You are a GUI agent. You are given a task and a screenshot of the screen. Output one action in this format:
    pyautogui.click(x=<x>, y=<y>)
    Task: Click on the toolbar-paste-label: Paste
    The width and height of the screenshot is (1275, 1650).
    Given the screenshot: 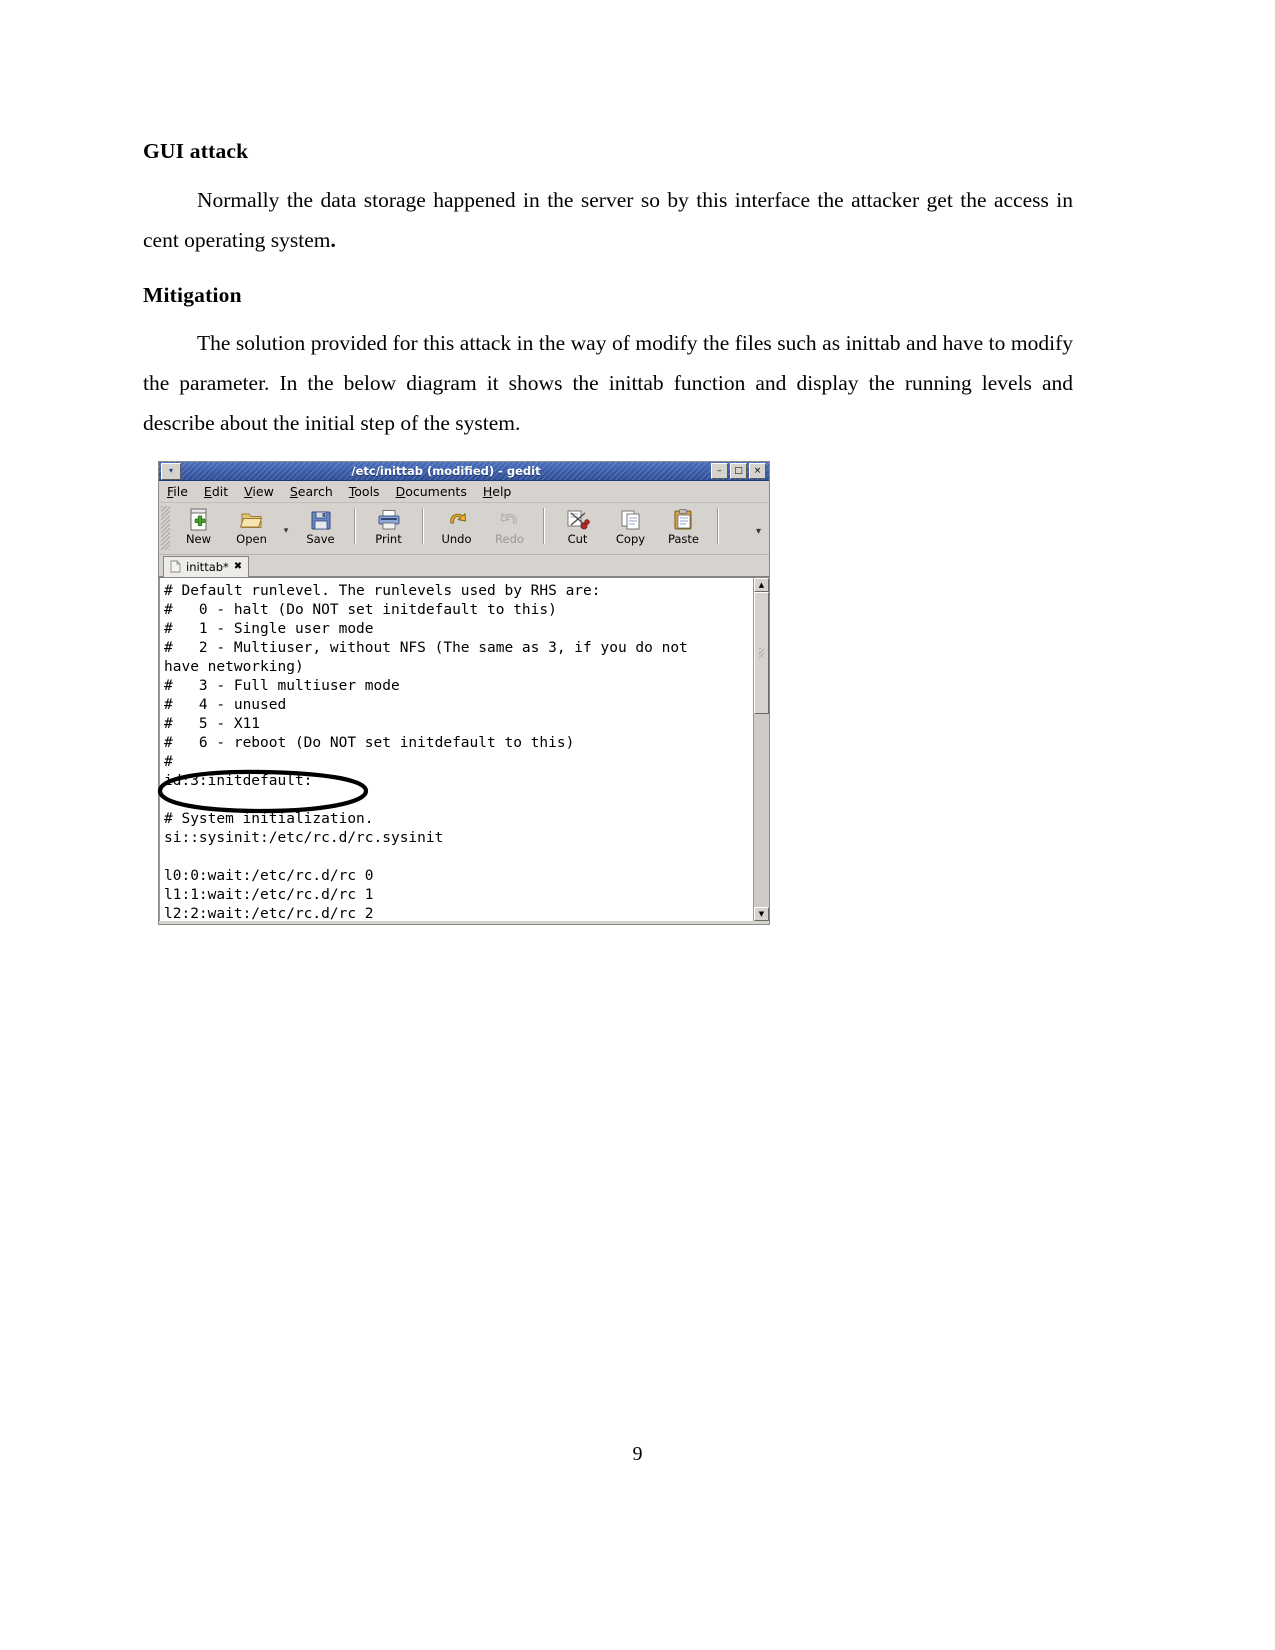 What is the action you would take?
    pyautogui.click(x=683, y=539)
    